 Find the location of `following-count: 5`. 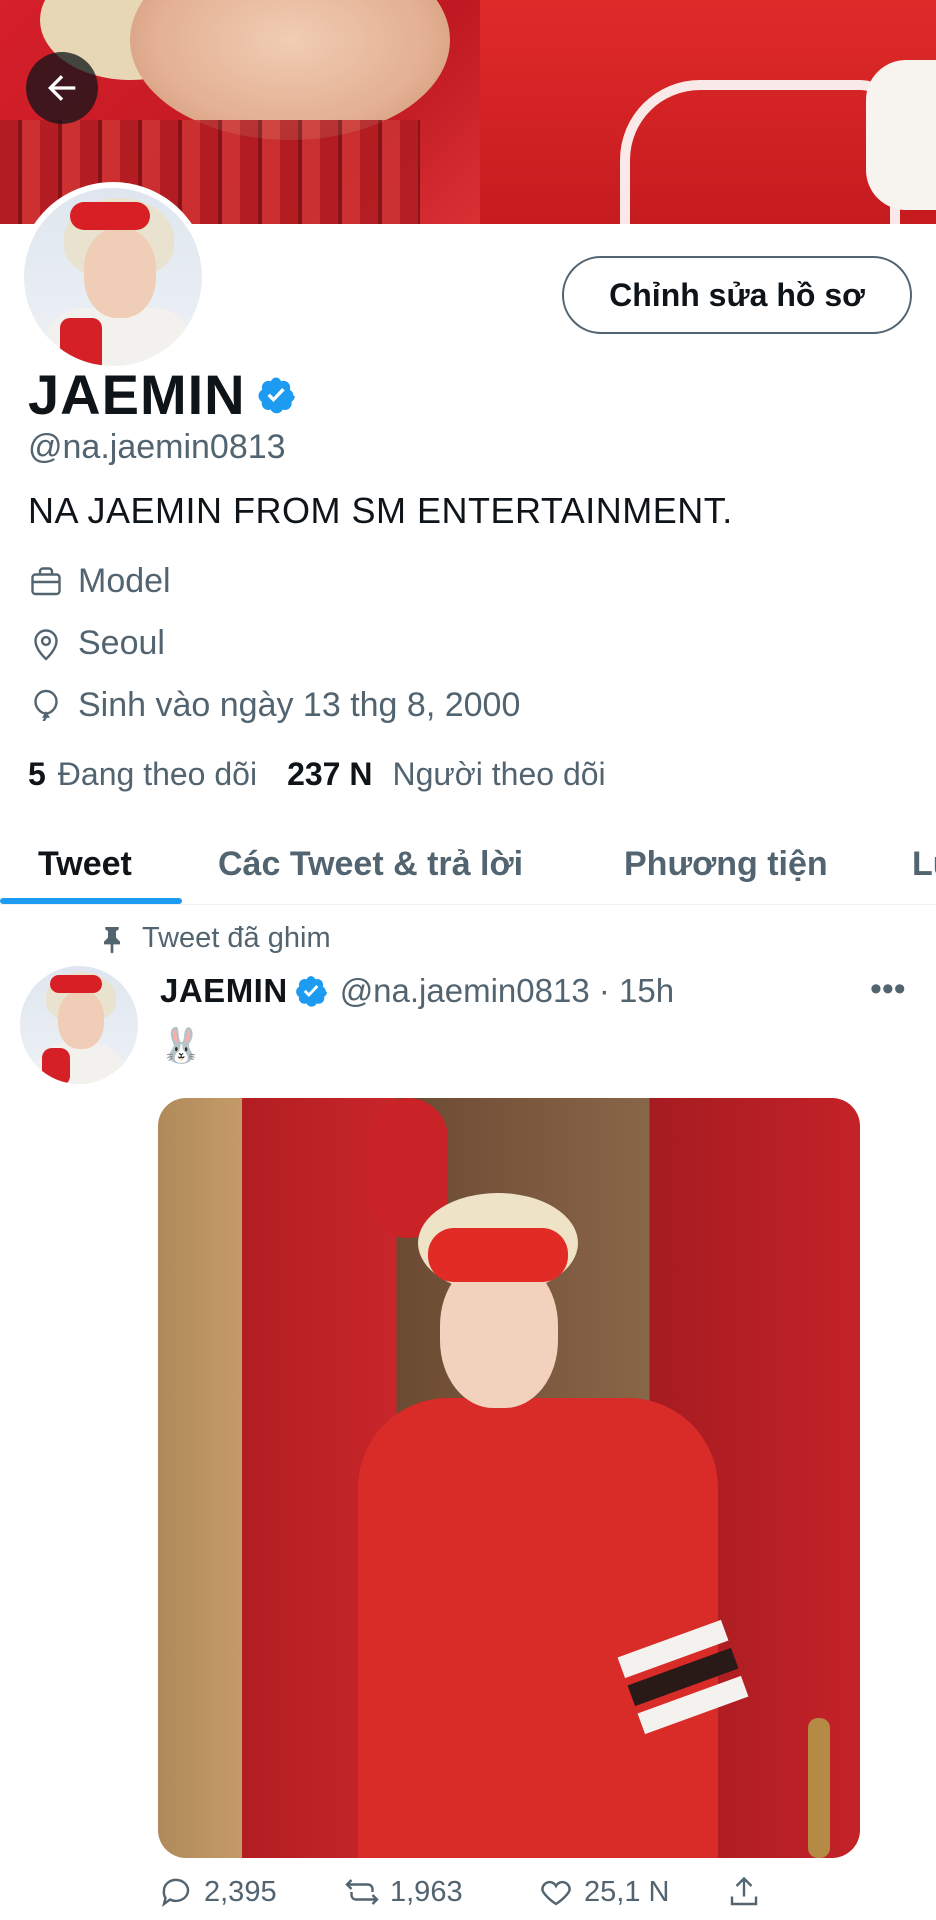

following-count: 5 is located at coordinates (37, 774).